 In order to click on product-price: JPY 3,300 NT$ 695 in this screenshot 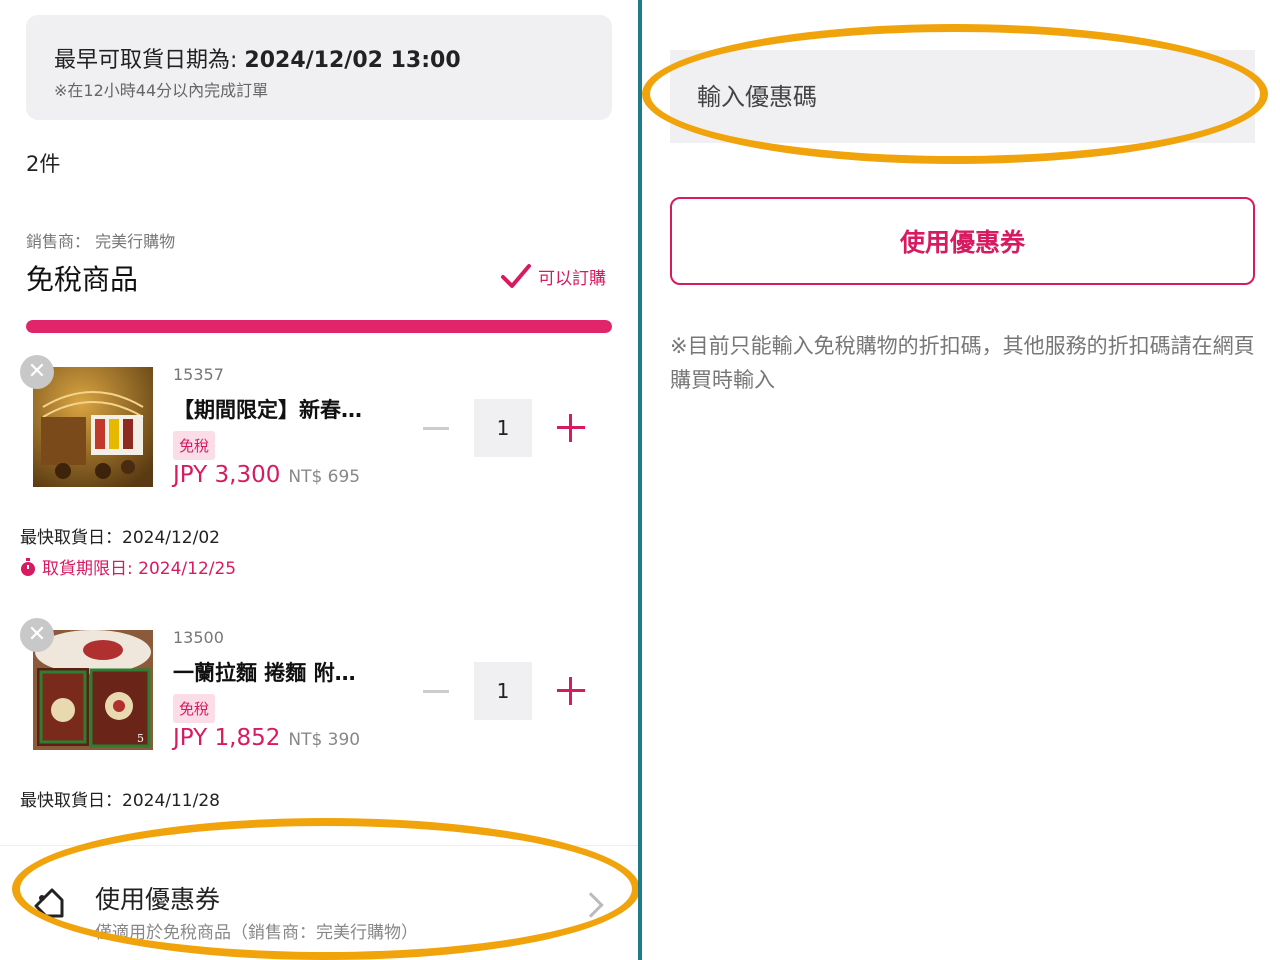, I will do `click(267, 475)`.